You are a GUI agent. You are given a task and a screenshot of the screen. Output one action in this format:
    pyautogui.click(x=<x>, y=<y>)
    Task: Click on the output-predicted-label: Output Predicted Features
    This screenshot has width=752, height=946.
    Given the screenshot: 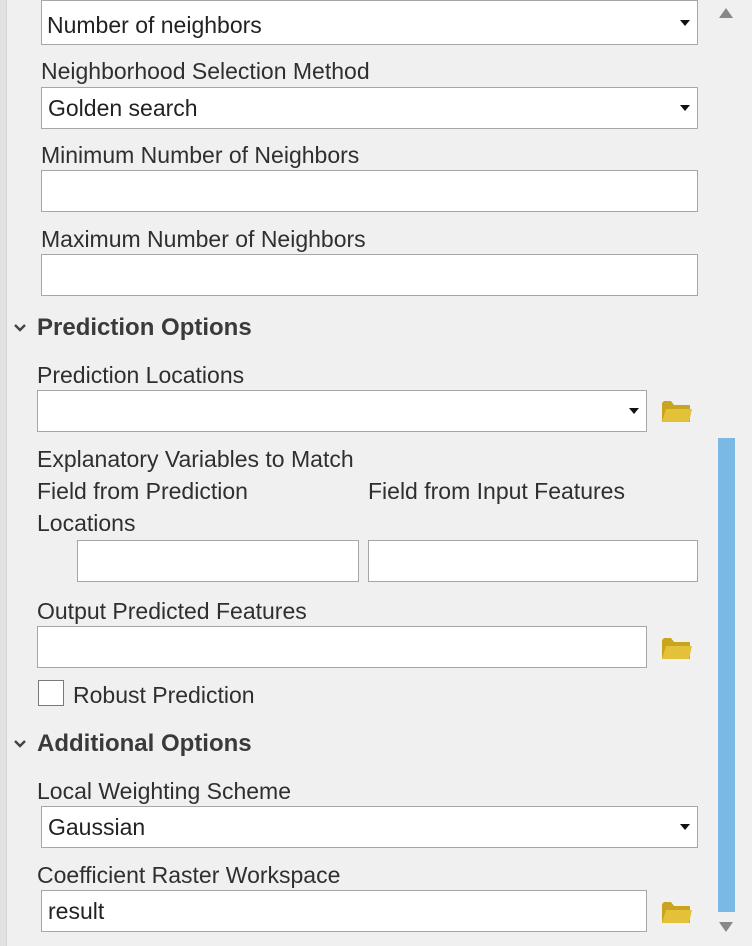 What is the action you would take?
    pyautogui.click(x=172, y=611)
    